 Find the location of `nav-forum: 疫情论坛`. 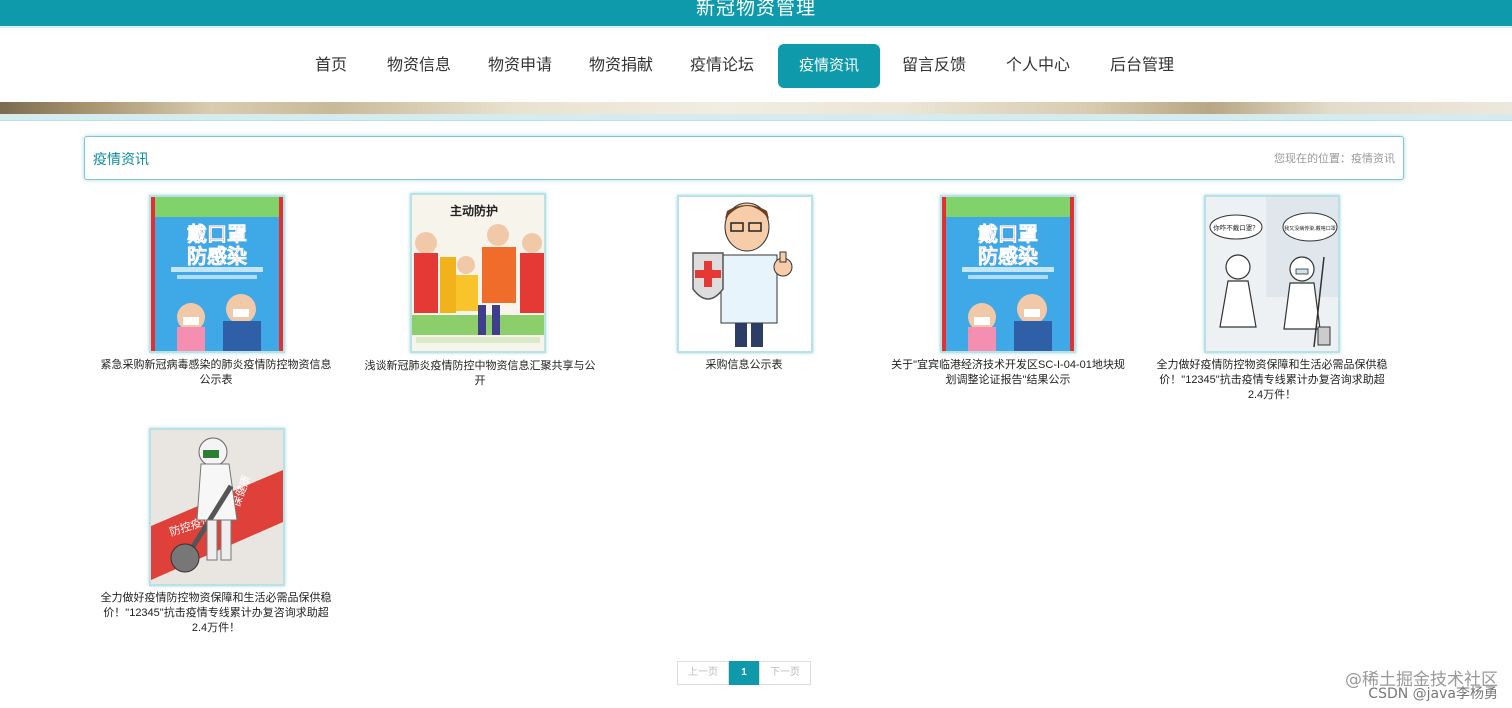

nav-forum: 疫情论坛 is located at coordinates (722, 66).